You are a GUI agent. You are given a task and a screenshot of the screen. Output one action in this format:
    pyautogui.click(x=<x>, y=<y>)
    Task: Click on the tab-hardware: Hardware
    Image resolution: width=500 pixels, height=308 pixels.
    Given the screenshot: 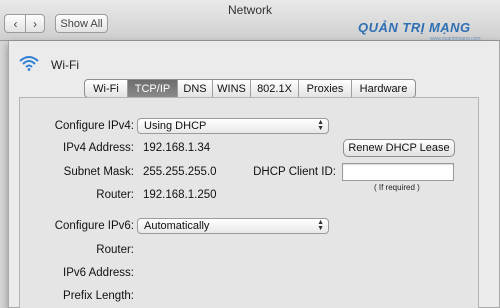 What is the action you would take?
    pyautogui.click(x=383, y=88)
    